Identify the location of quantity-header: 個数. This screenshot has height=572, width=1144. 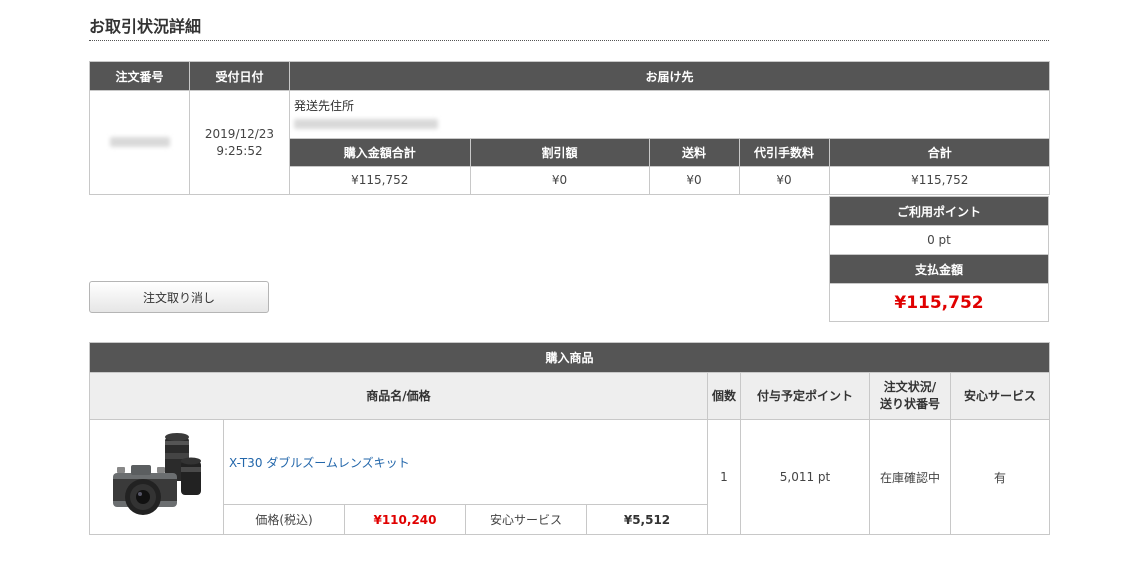
(724, 396).